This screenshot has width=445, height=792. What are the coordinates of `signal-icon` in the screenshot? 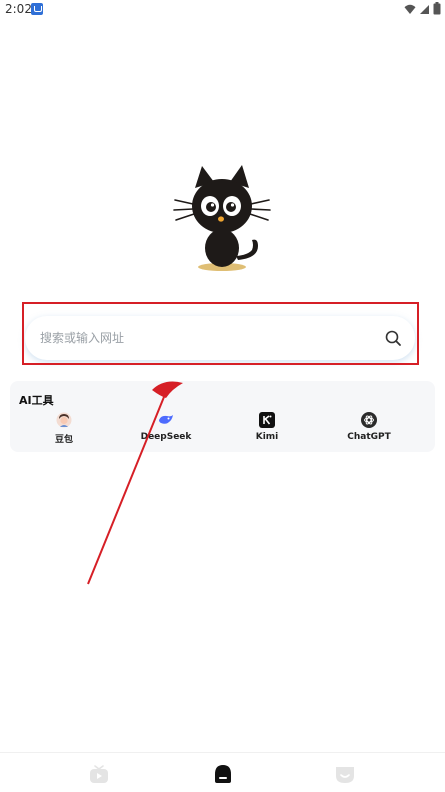 It's located at (424, 9).